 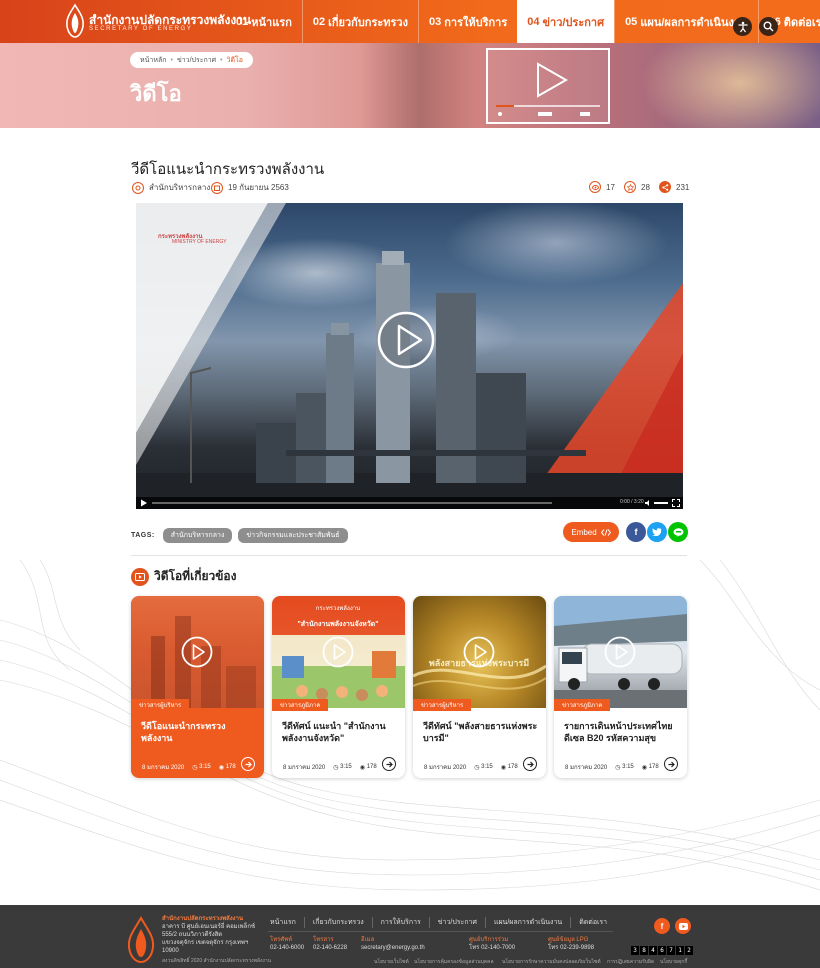 What do you see at coordinates (676, 503) in the screenshot?
I see `fullscreen-icon` at bounding box center [676, 503].